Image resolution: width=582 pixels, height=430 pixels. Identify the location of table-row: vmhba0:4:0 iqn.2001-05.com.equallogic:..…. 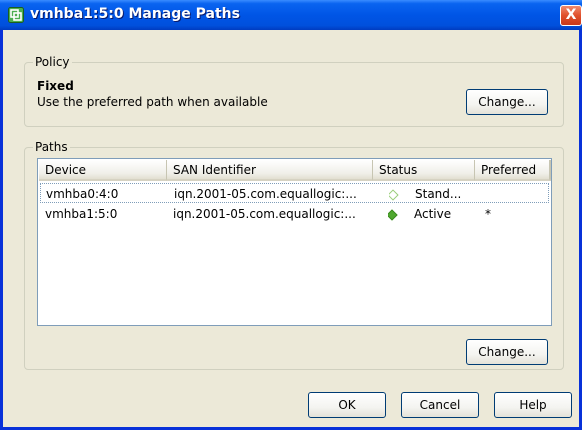
(294, 193).